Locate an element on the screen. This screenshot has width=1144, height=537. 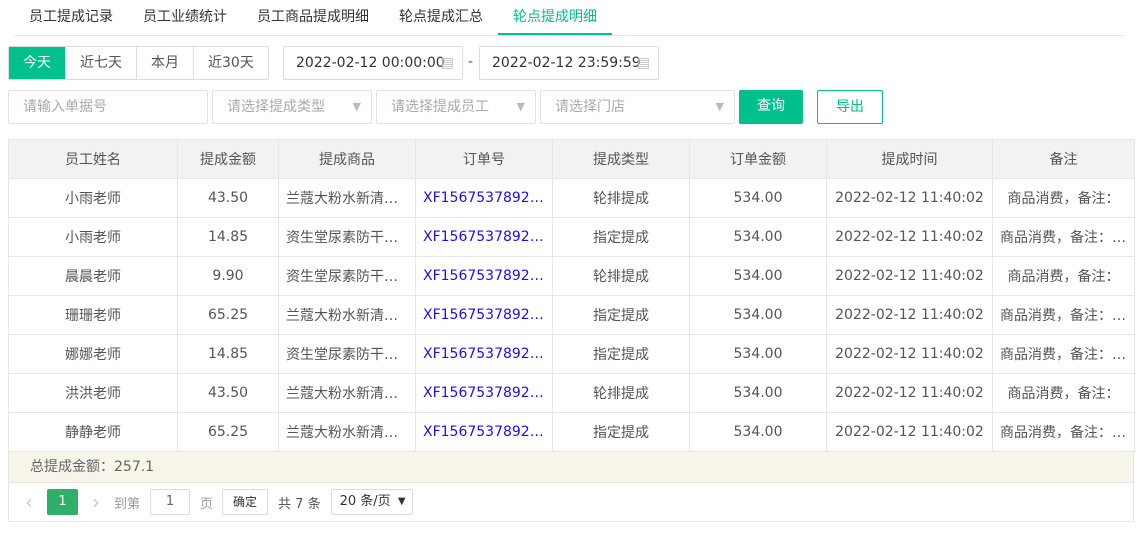
commission-type-select: 请选择提成类型 ▼ is located at coordinates (292, 107).